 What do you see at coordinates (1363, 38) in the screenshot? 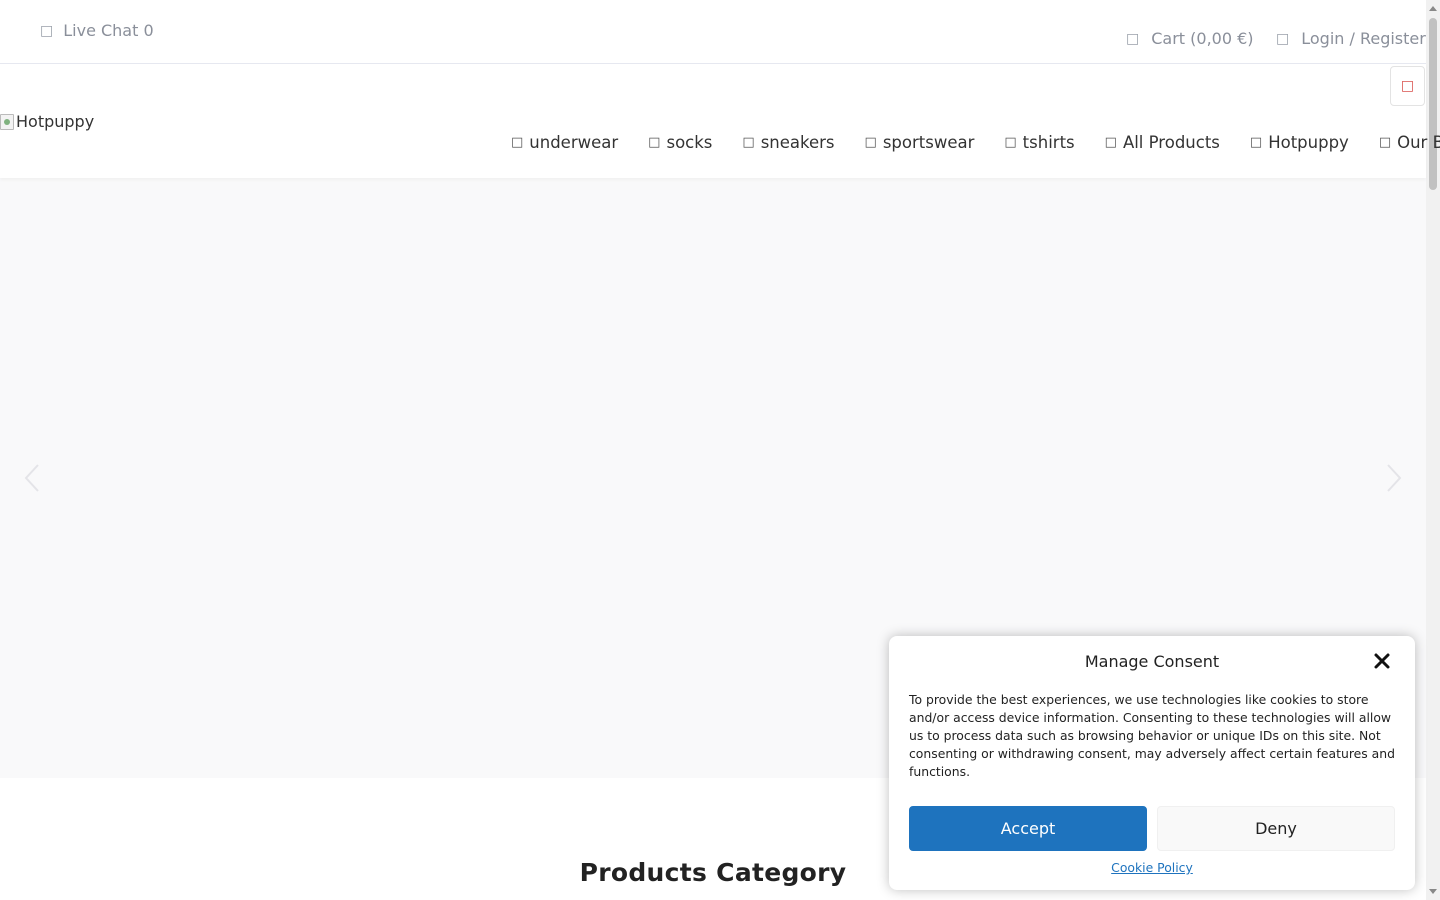
I see `login-label: Login / Register` at bounding box center [1363, 38].